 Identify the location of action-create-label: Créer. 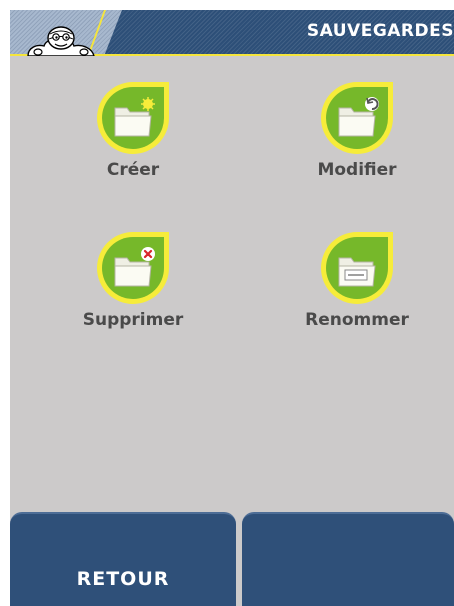
(133, 170).